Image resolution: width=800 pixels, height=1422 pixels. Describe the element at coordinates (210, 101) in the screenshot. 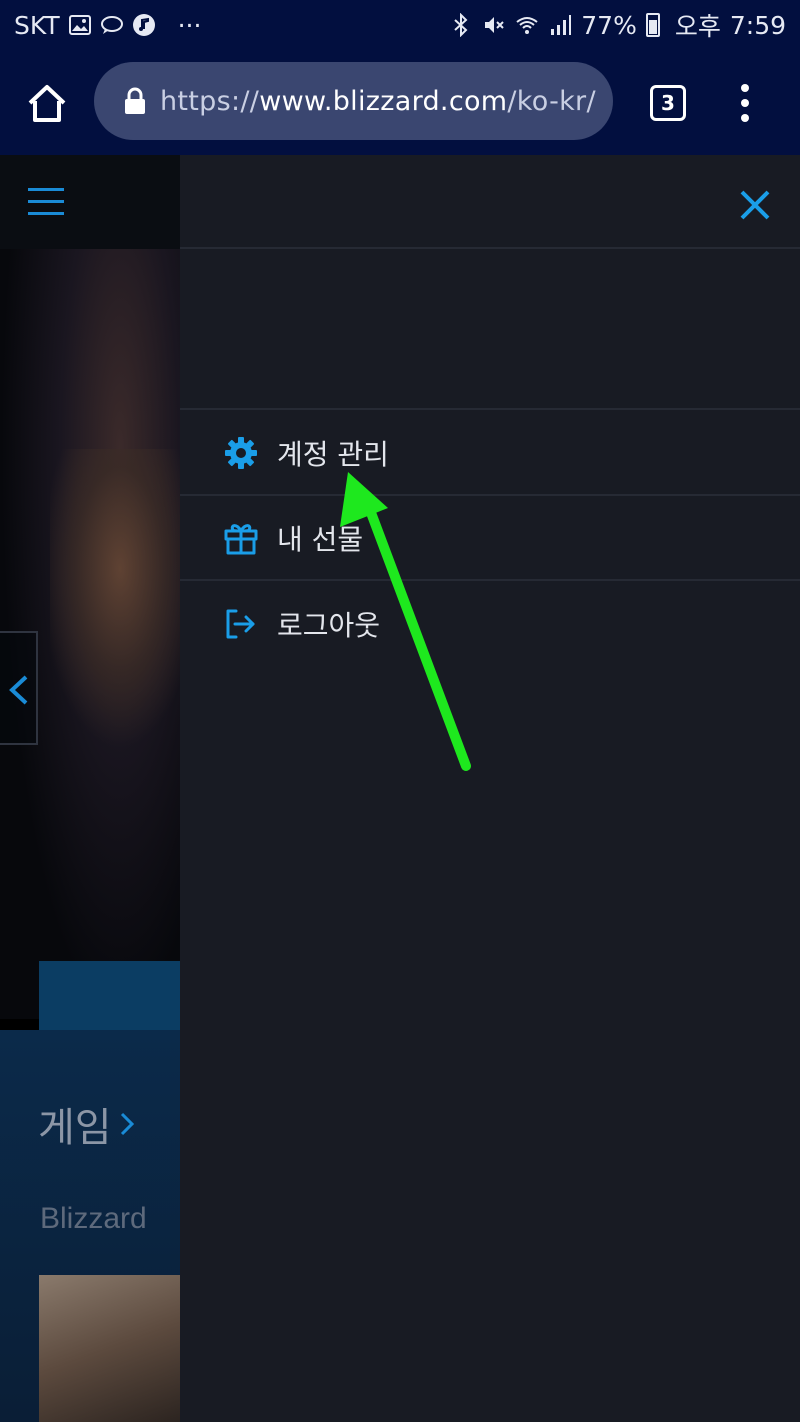

I see `url-scheme: https://` at that location.